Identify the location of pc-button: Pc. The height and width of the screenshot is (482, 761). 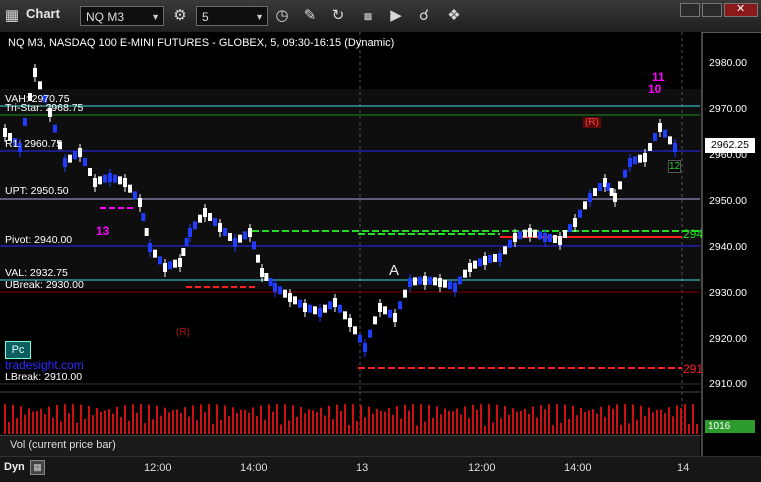
(18, 350).